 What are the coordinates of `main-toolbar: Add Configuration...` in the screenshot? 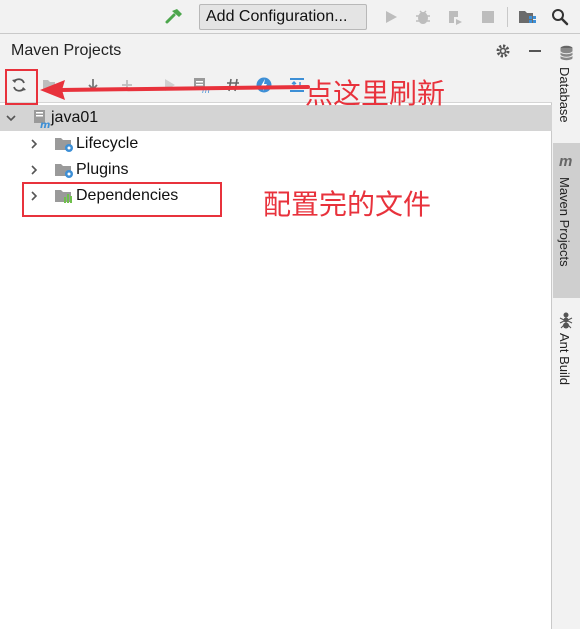 It's located at (290, 17).